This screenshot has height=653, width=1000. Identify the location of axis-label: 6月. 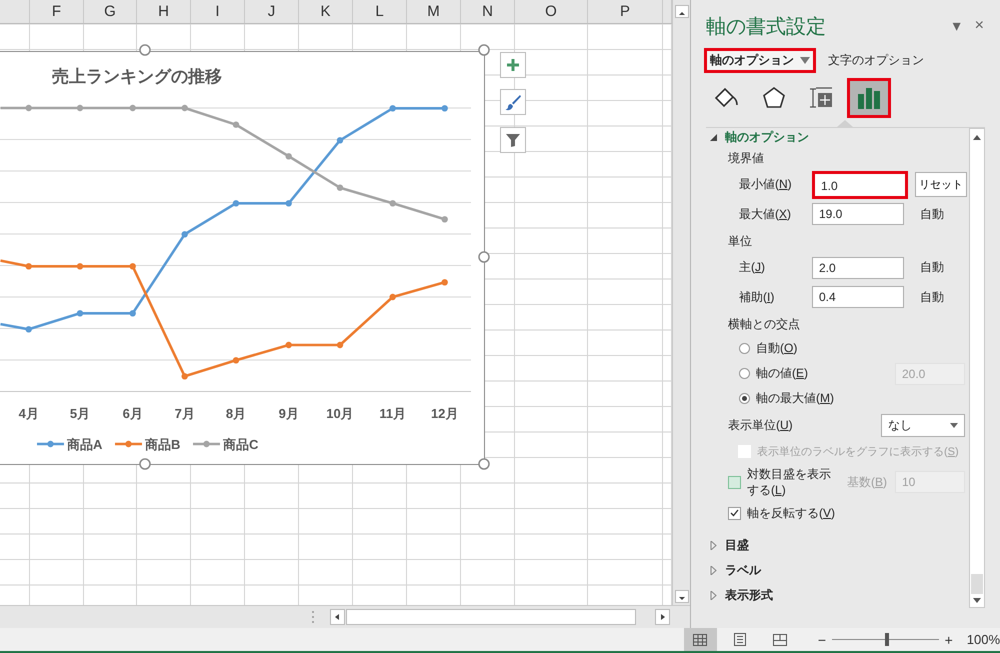
(132, 413).